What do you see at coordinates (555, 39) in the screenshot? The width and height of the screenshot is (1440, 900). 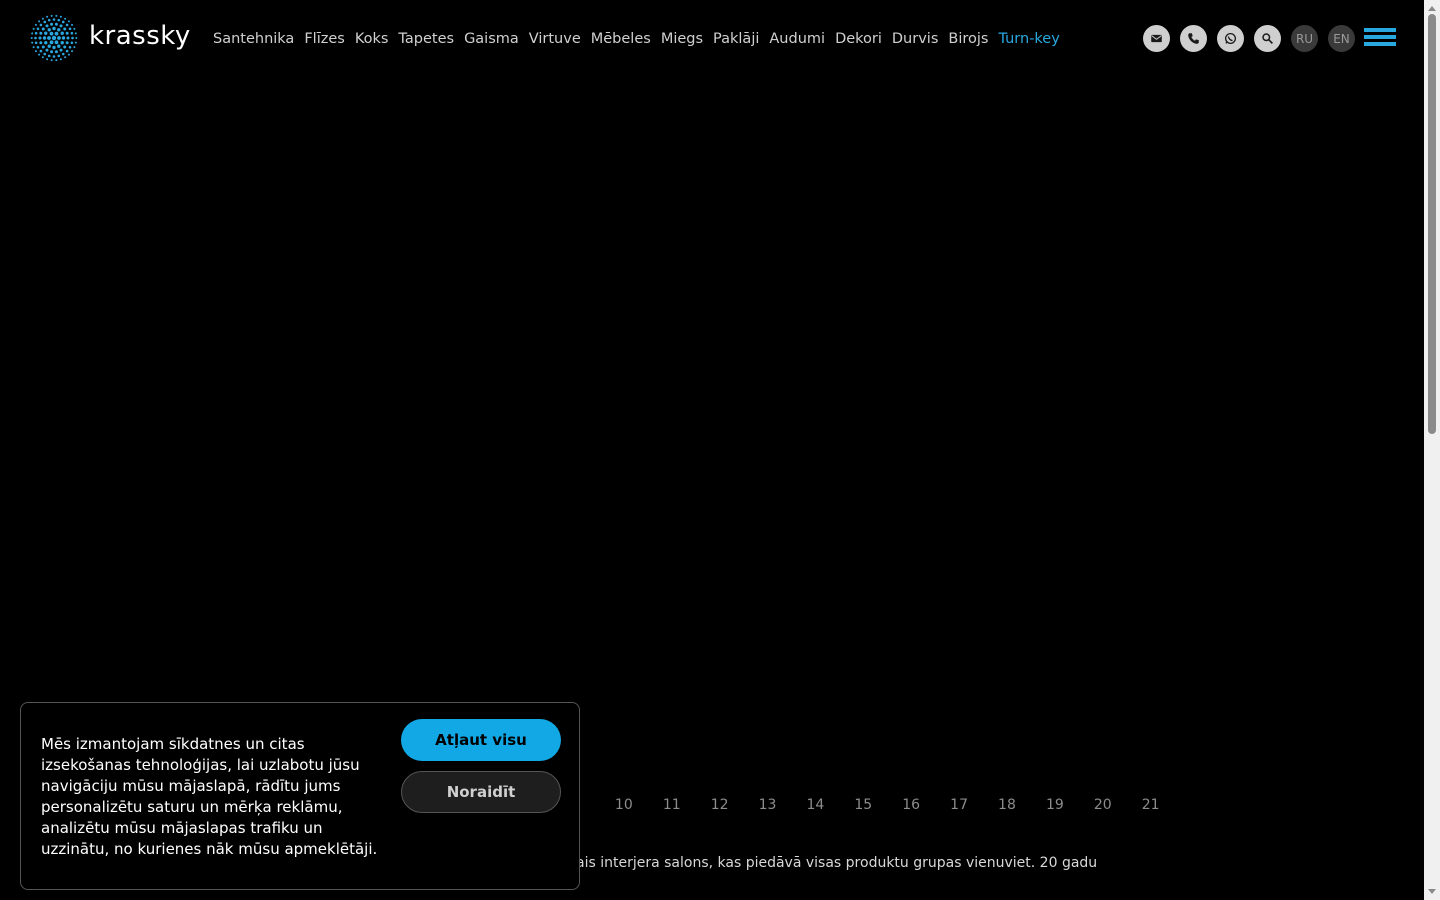 I see `nav-item-virtuve: Virtuve` at bounding box center [555, 39].